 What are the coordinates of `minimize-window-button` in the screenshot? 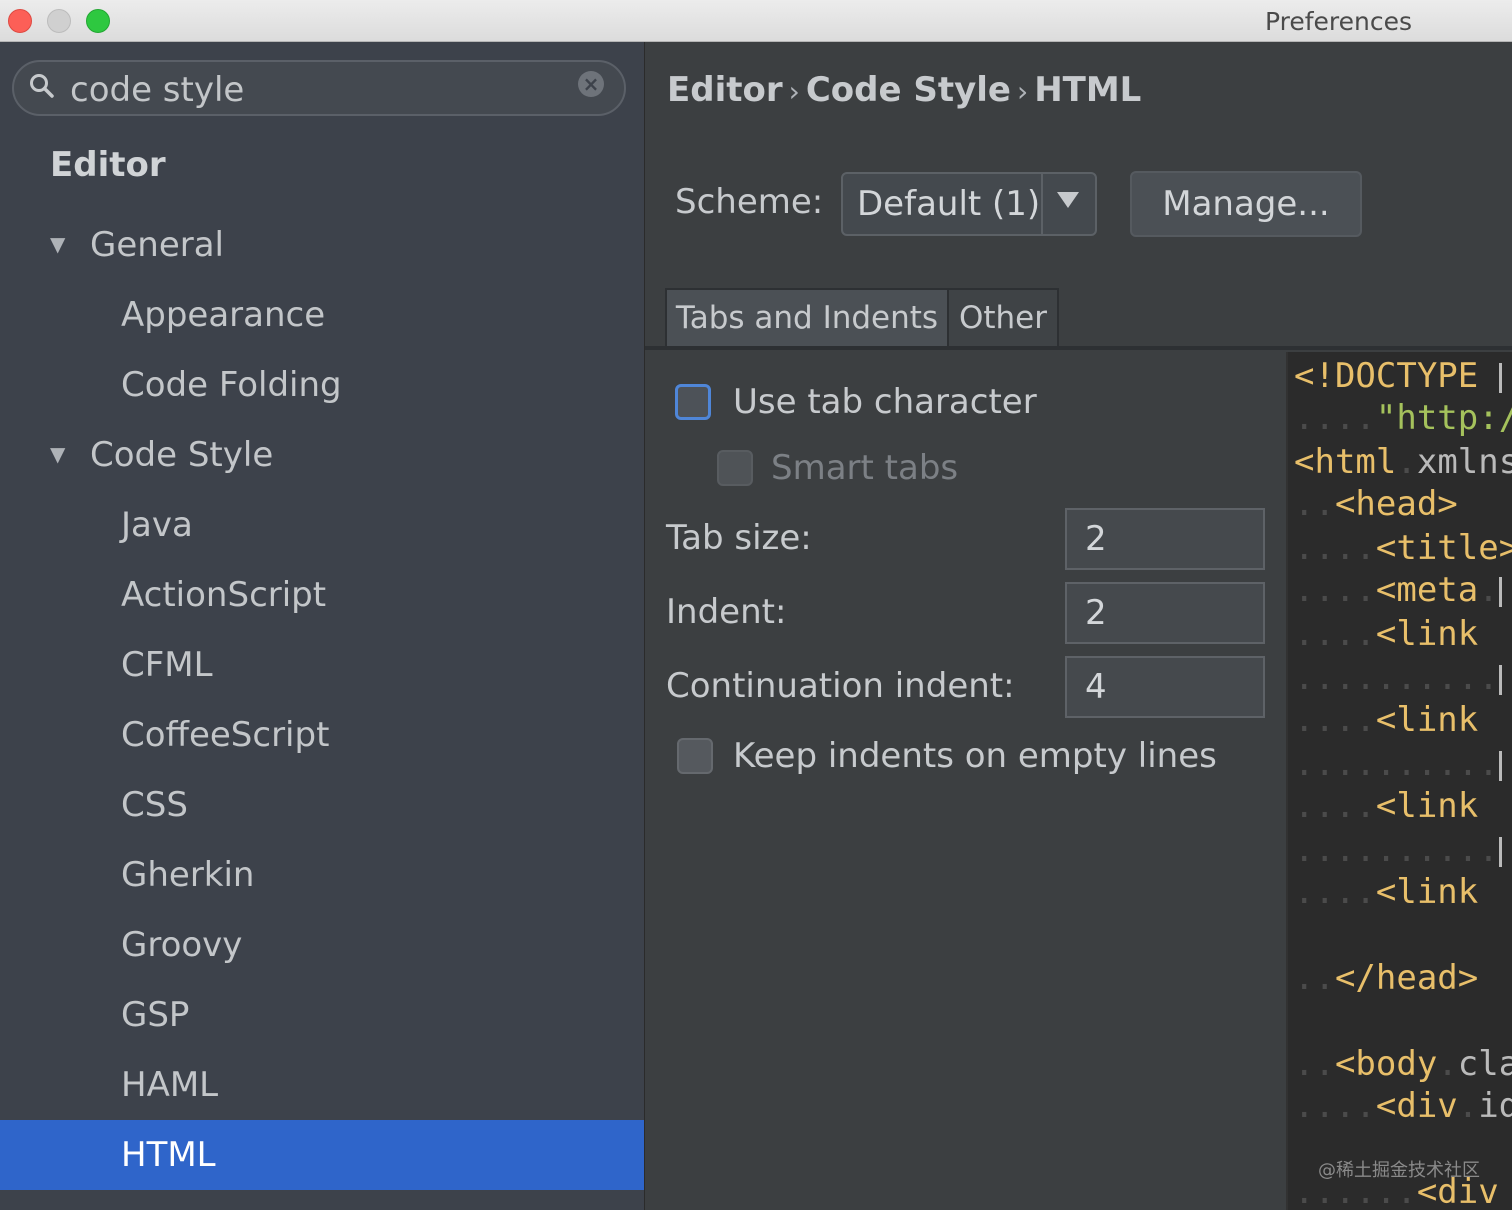 It's located at (59, 21).